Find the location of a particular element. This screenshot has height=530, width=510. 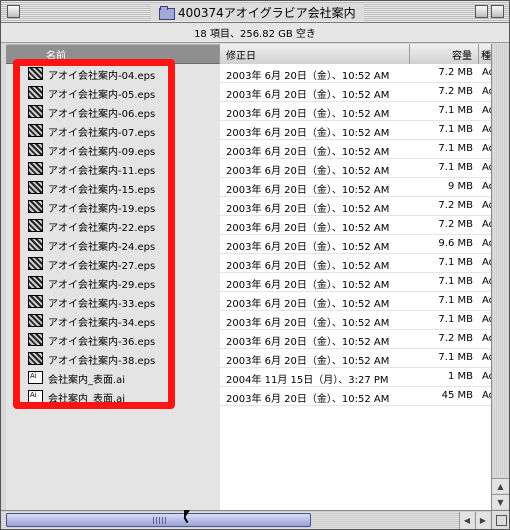

file-size: 45 MB is located at coordinates (457, 395).